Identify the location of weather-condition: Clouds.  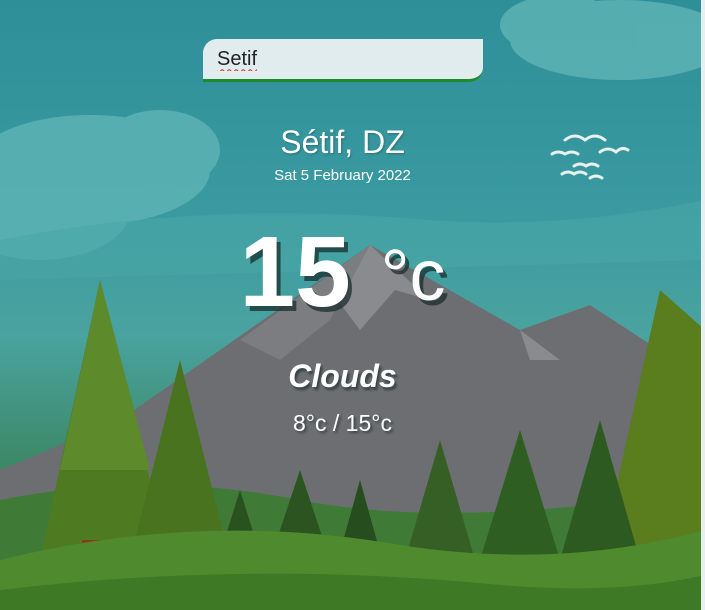
(342, 376).